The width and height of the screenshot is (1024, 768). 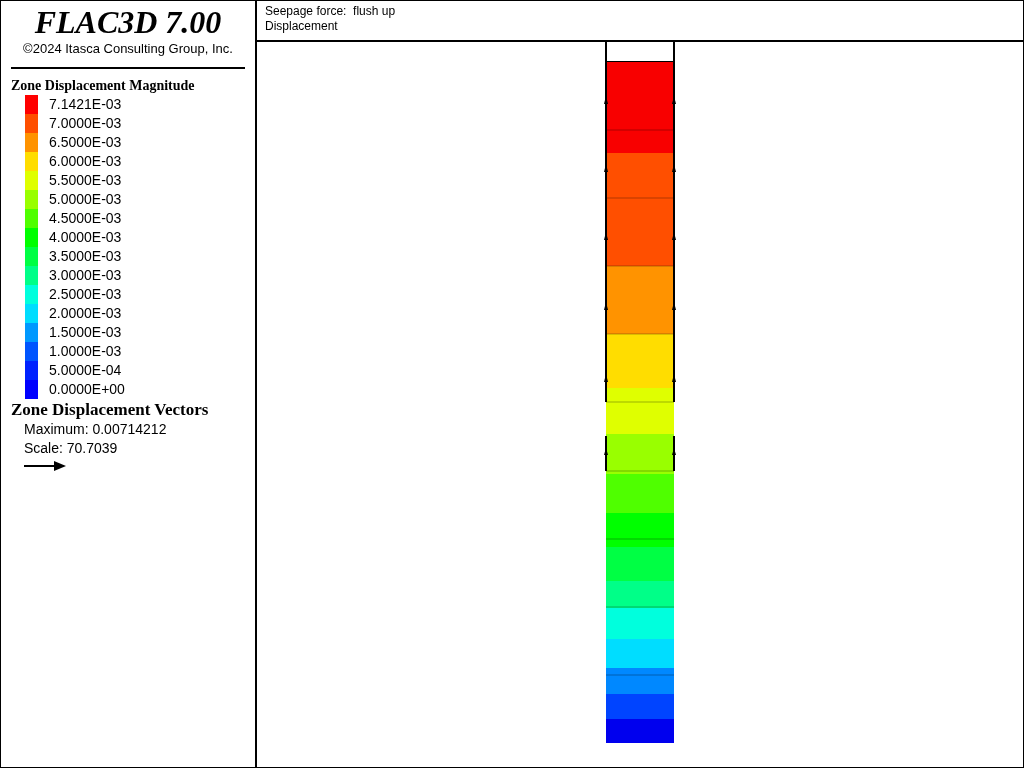 What do you see at coordinates (87, 389) in the screenshot?
I see `legend-label: 0.0000E+00` at bounding box center [87, 389].